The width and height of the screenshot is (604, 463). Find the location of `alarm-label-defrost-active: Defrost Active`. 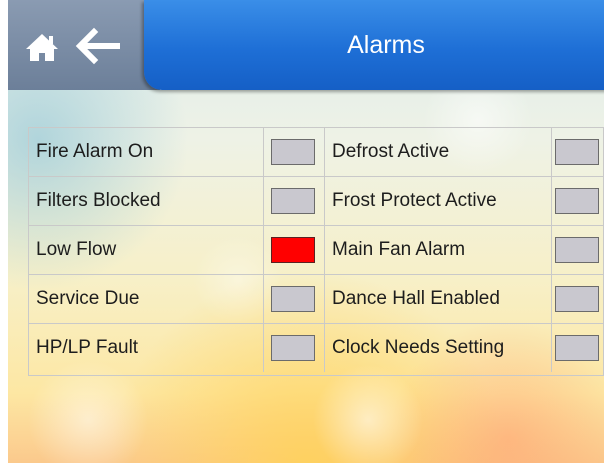

alarm-label-defrost-active: Defrost Active is located at coordinates (391, 151).